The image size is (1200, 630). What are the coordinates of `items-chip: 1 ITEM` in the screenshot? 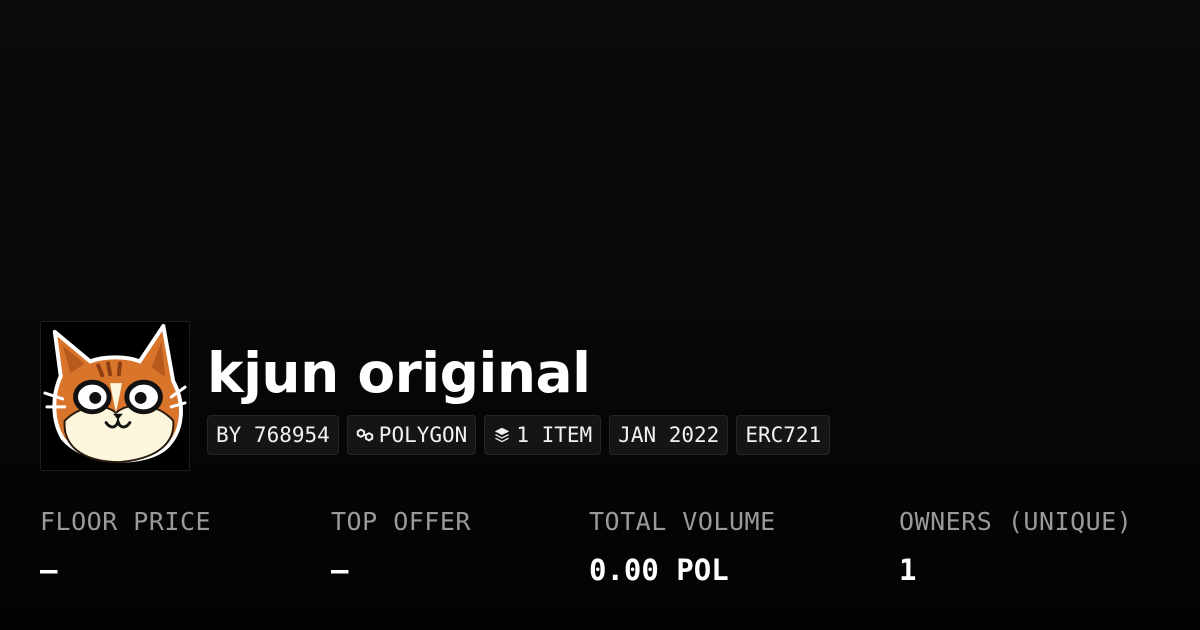 It's located at (543, 435).